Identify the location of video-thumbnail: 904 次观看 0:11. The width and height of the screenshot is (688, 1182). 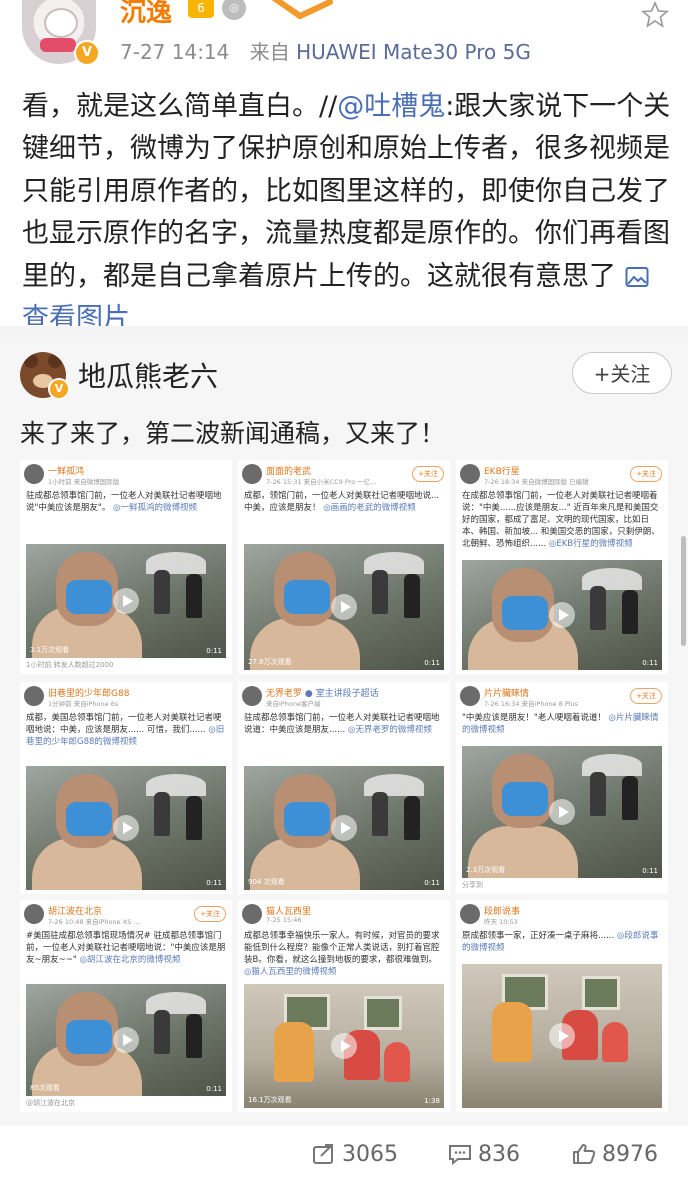
(344, 828).